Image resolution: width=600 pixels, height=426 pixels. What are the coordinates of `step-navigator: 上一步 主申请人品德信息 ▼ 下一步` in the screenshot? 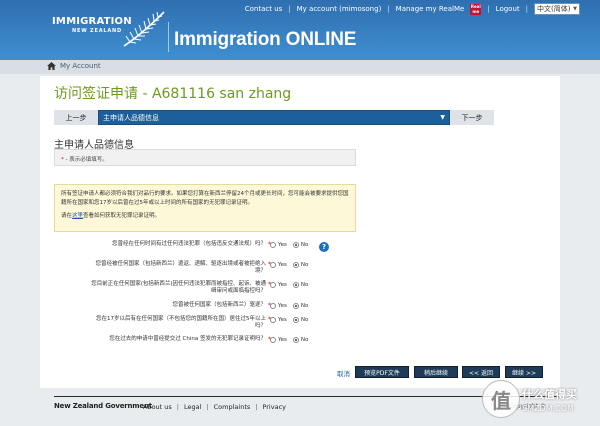 It's located at (274, 117).